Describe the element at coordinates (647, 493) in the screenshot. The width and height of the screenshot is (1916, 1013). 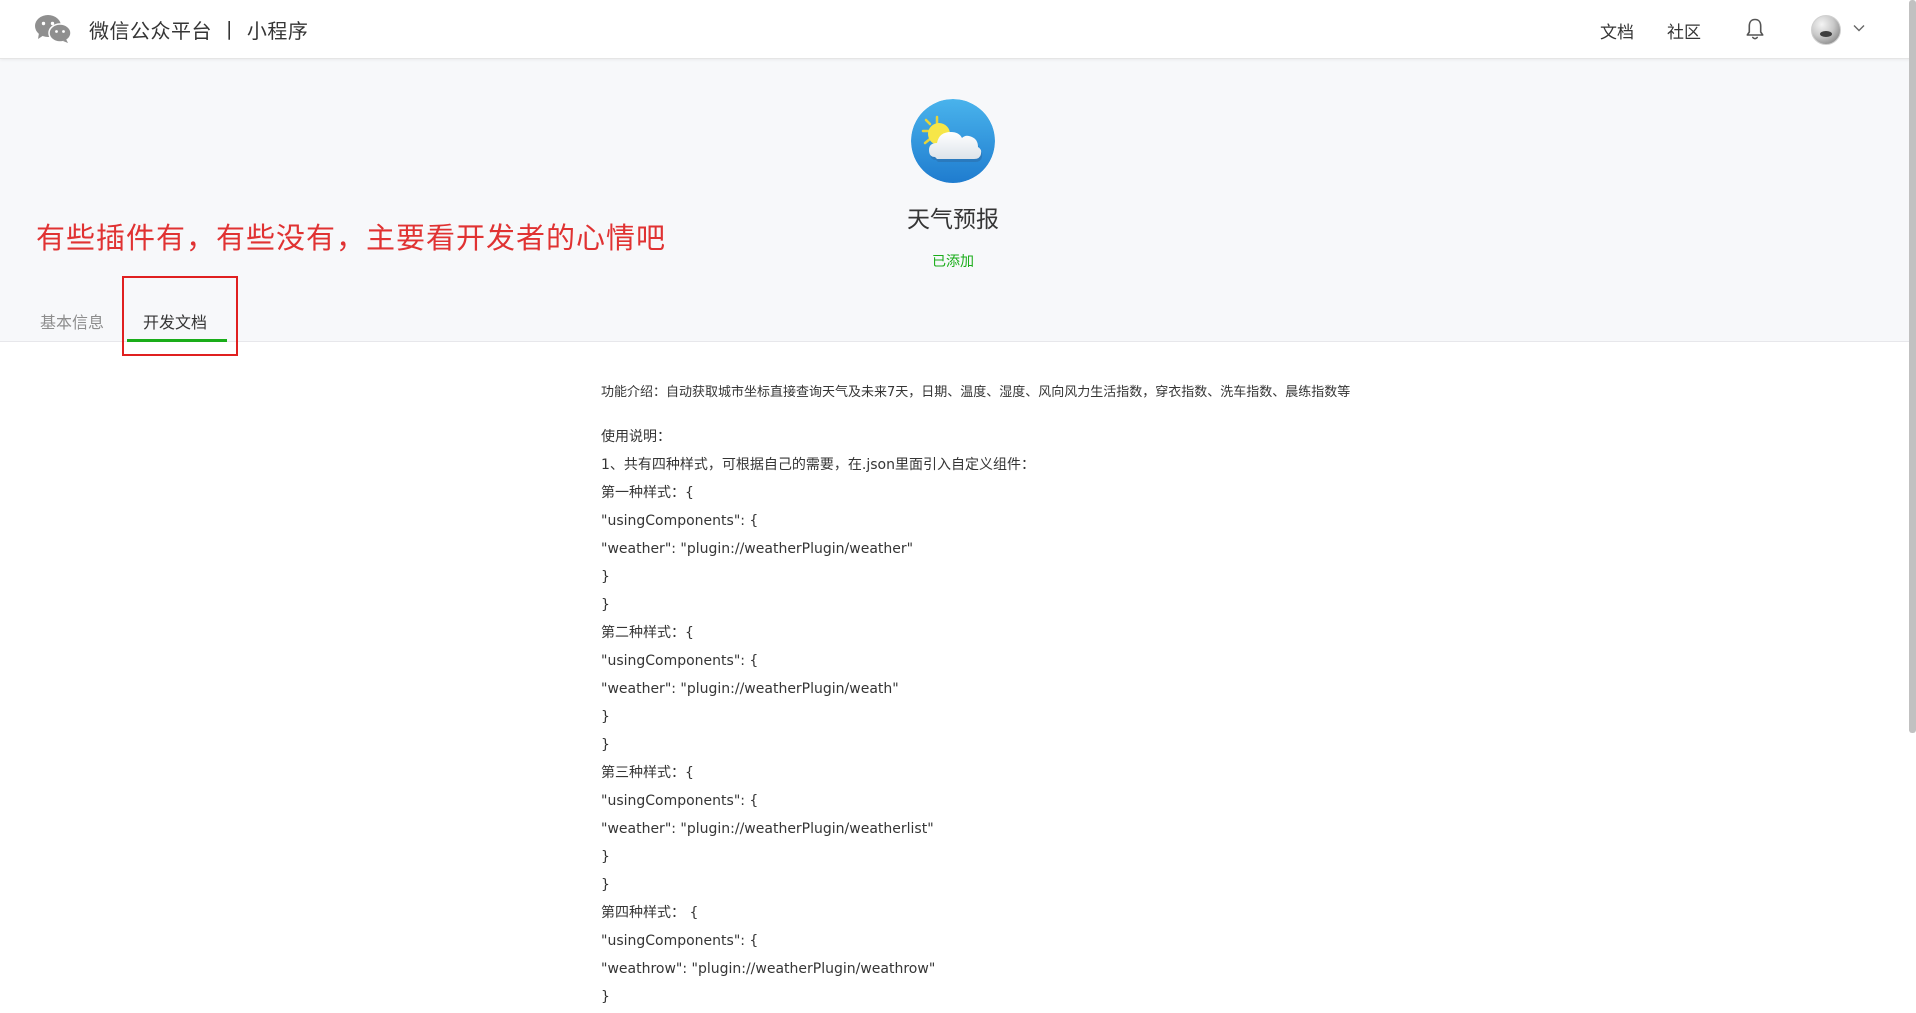
I see `doc-line: 第一种样式：{` at that location.